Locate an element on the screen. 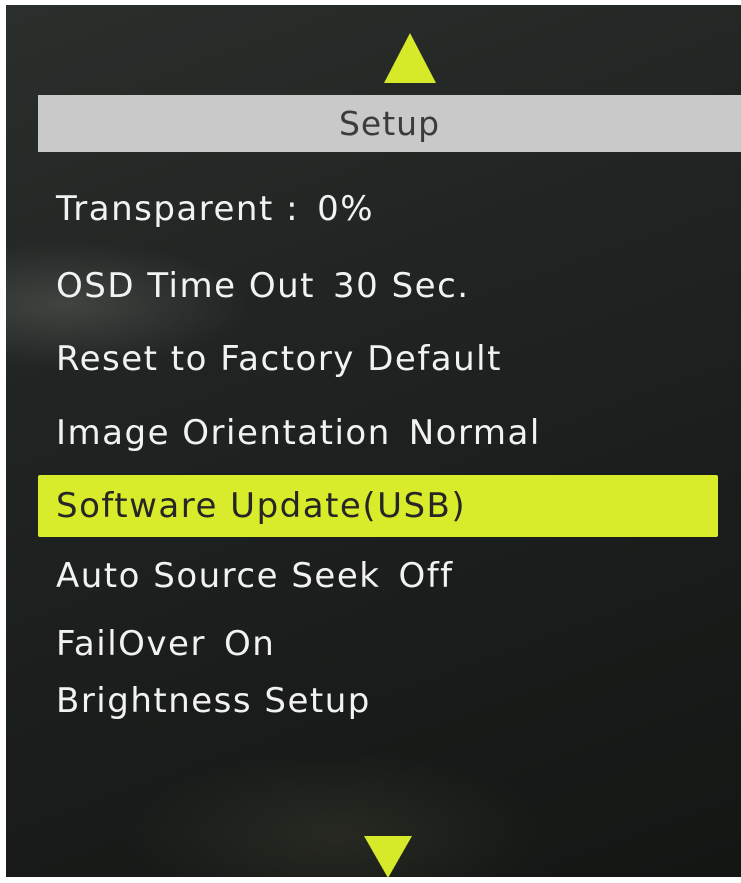  menu-item-software-update: Software Update(USB) is located at coordinates (378, 506).